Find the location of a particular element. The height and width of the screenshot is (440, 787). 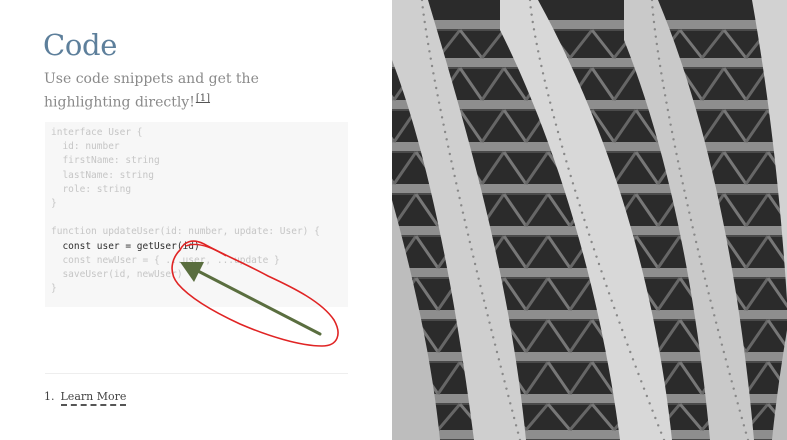

code-line: id: number is located at coordinates (85, 147).